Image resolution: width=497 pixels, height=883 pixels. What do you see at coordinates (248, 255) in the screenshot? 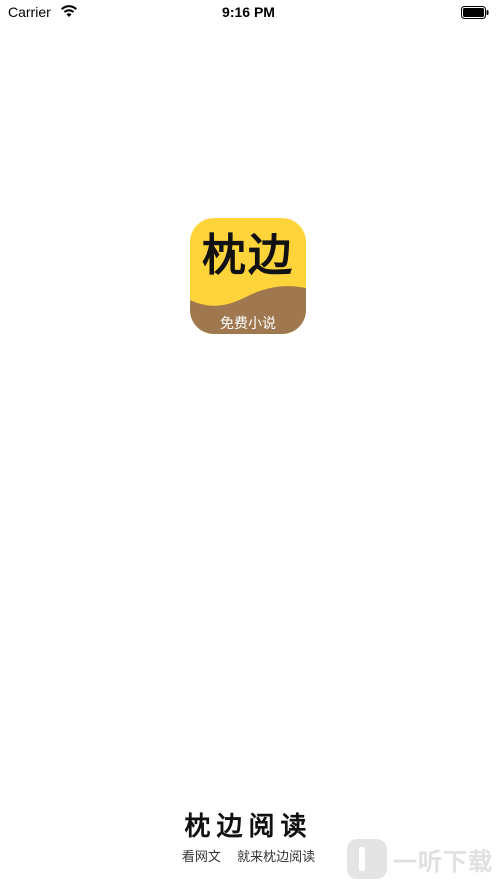
I see `app-logo-title: 枕边` at bounding box center [248, 255].